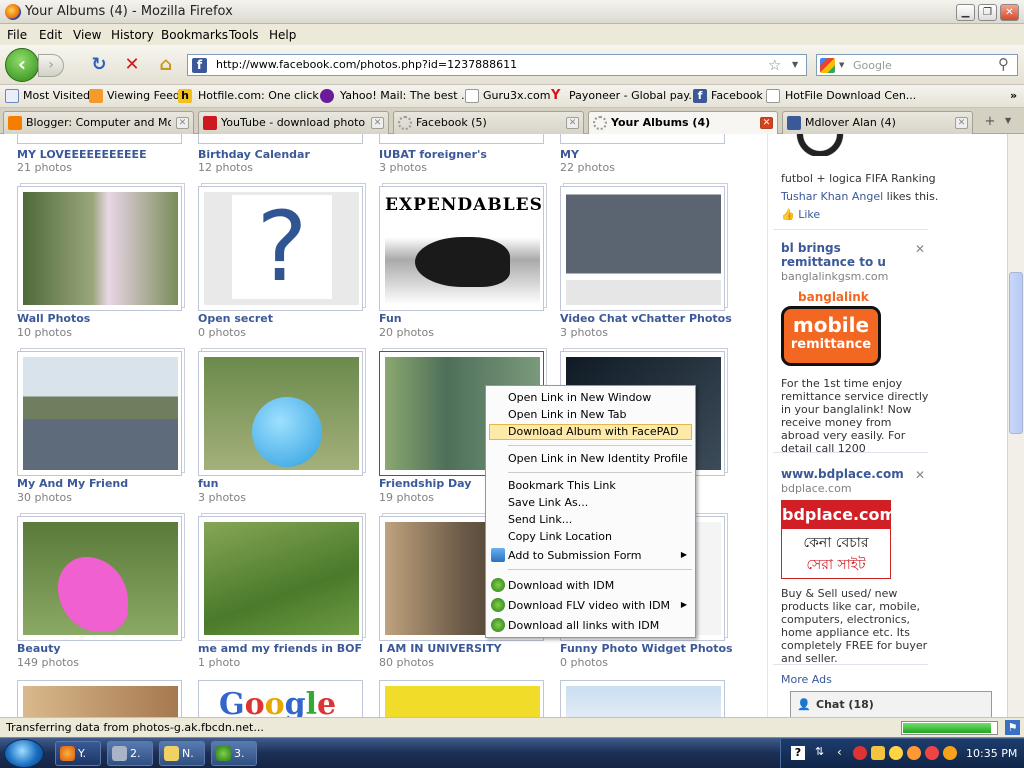  I want to click on album-name: Birthday Calendar, so click(254, 154).